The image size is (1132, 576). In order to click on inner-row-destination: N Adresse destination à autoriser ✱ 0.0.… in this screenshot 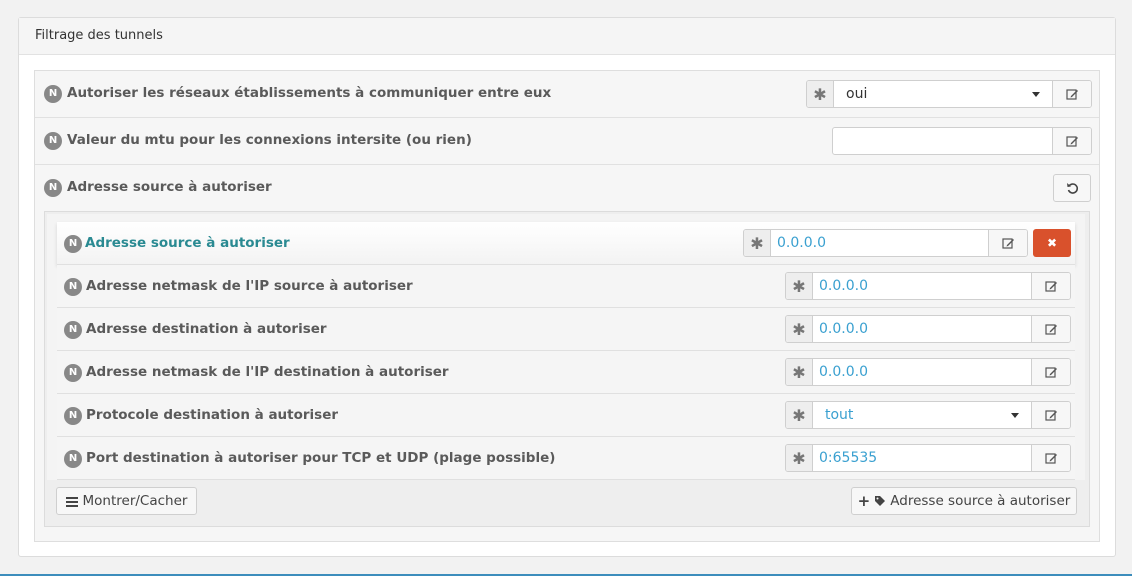, I will do `click(566, 329)`.